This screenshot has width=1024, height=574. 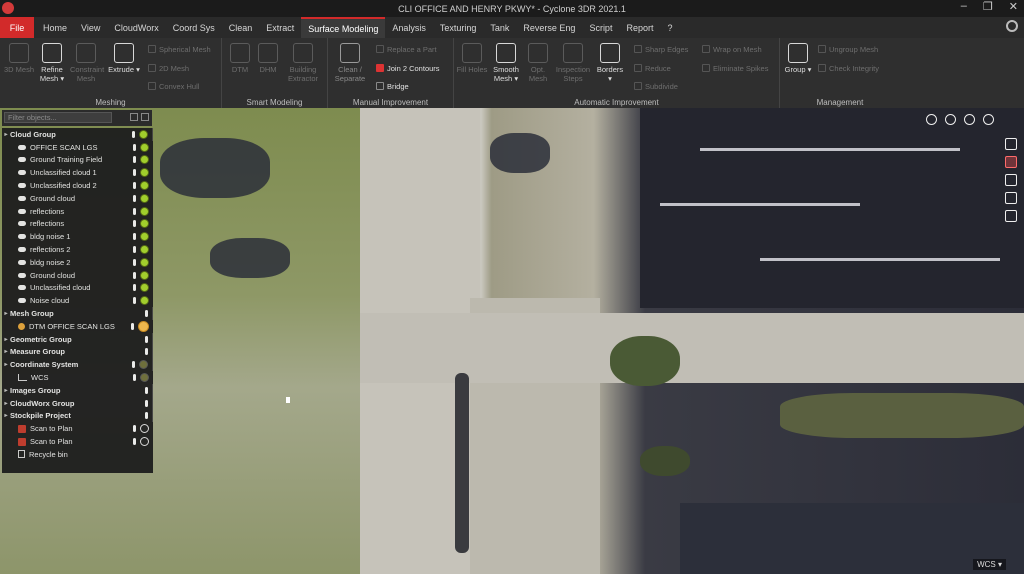 I want to click on replace-part-button: Replace a Part, so click(x=406, y=49).